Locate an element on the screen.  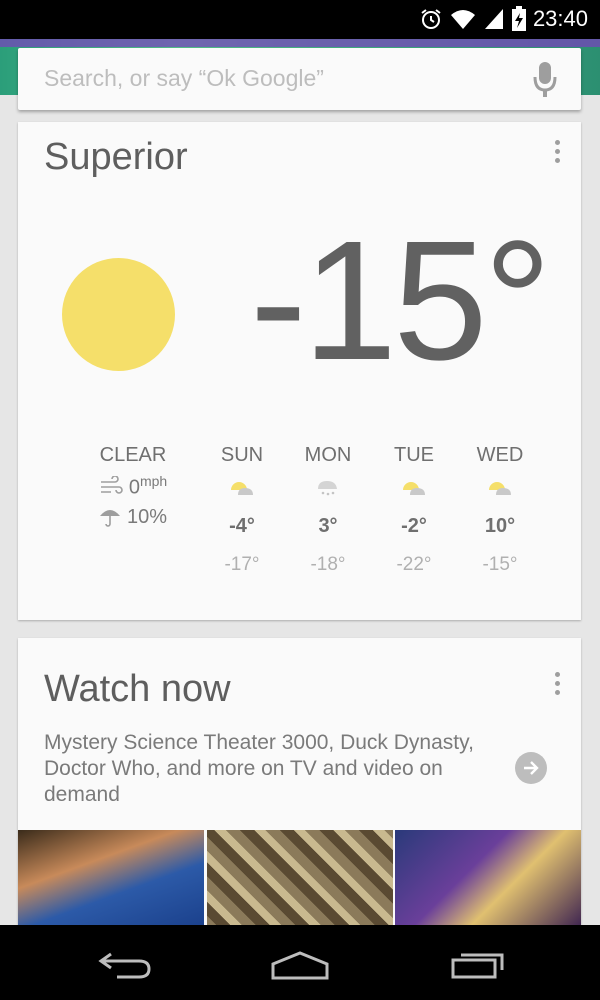
forecast-day: MON 3° -18° is located at coordinates (328, 510).